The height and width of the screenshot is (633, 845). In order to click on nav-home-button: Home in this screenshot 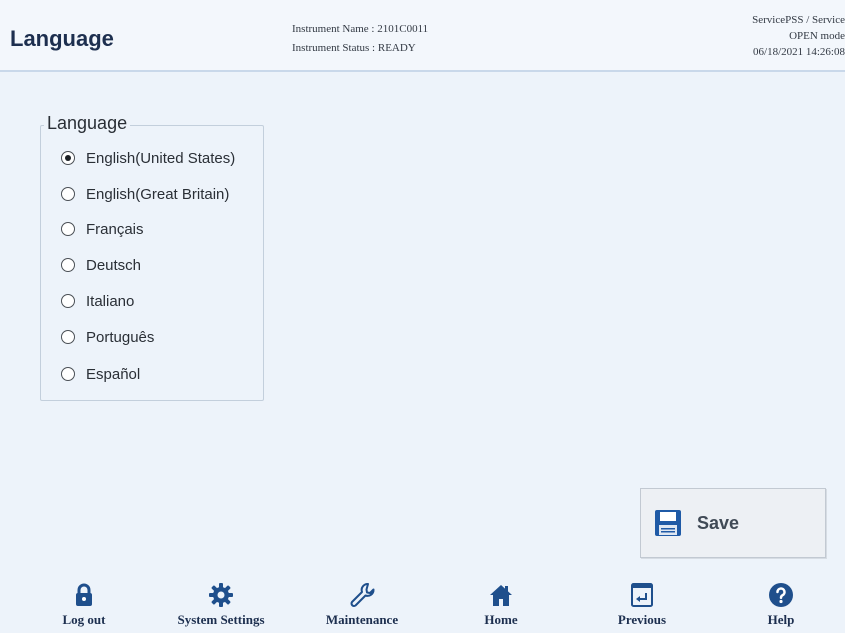, I will do `click(501, 607)`.